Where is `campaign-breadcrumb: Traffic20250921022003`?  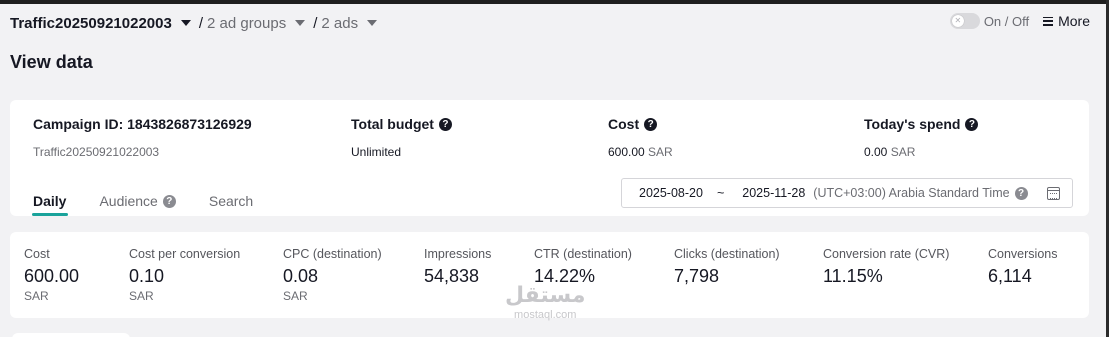 campaign-breadcrumb: Traffic20250921022003 is located at coordinates (91, 23).